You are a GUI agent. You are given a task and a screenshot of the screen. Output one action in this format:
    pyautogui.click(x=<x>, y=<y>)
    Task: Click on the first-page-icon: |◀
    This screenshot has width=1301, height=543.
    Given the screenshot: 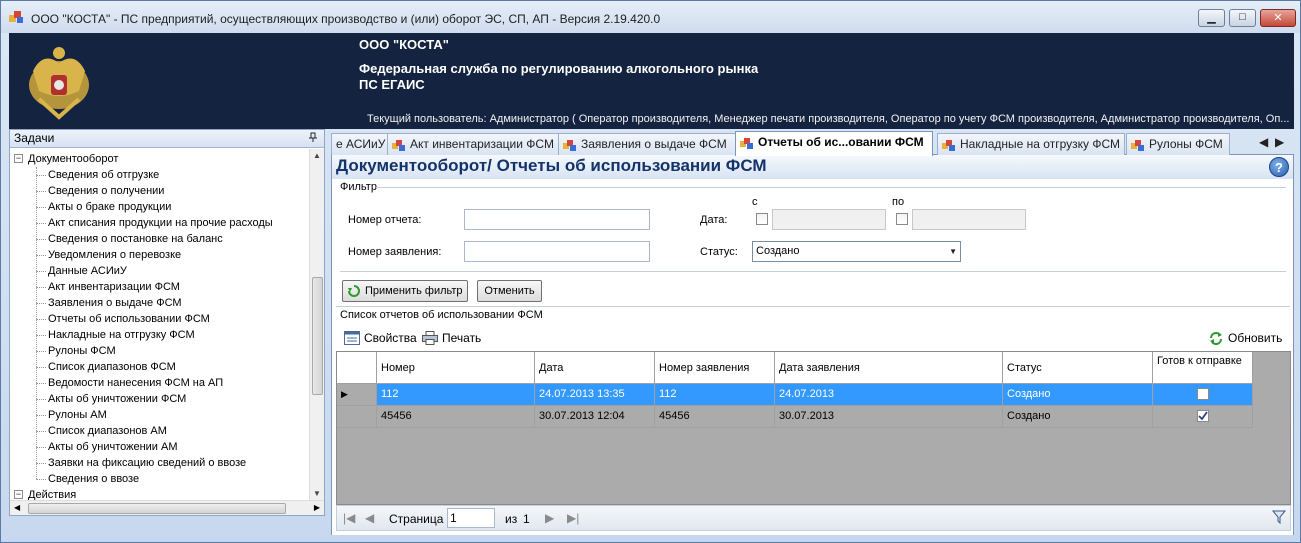 What is the action you would take?
    pyautogui.click(x=349, y=518)
    